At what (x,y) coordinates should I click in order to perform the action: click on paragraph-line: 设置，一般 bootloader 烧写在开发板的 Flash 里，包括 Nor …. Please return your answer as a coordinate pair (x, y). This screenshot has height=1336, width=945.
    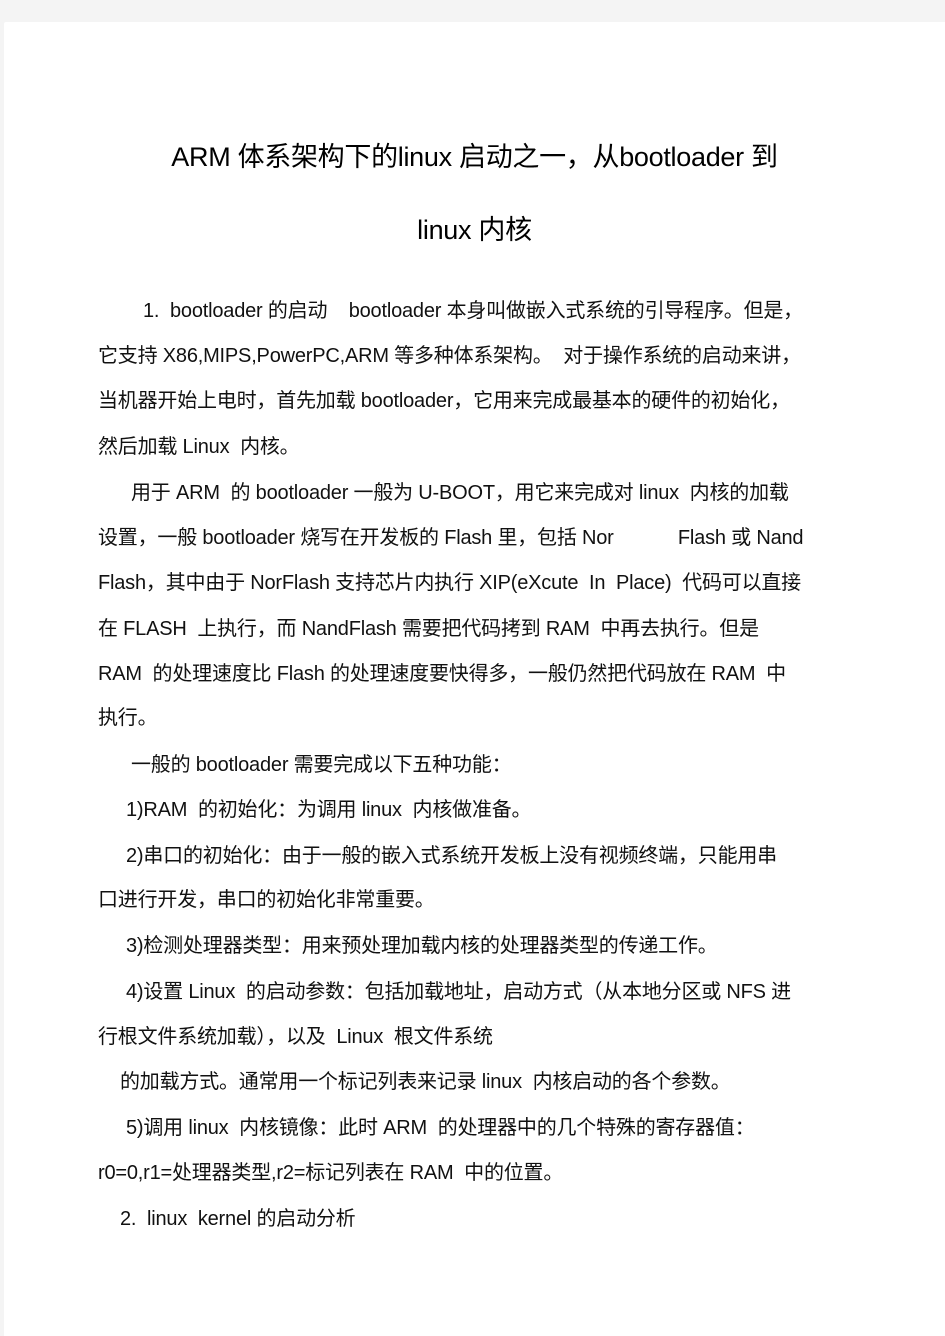
    Looking at the image, I should click on (451, 538).